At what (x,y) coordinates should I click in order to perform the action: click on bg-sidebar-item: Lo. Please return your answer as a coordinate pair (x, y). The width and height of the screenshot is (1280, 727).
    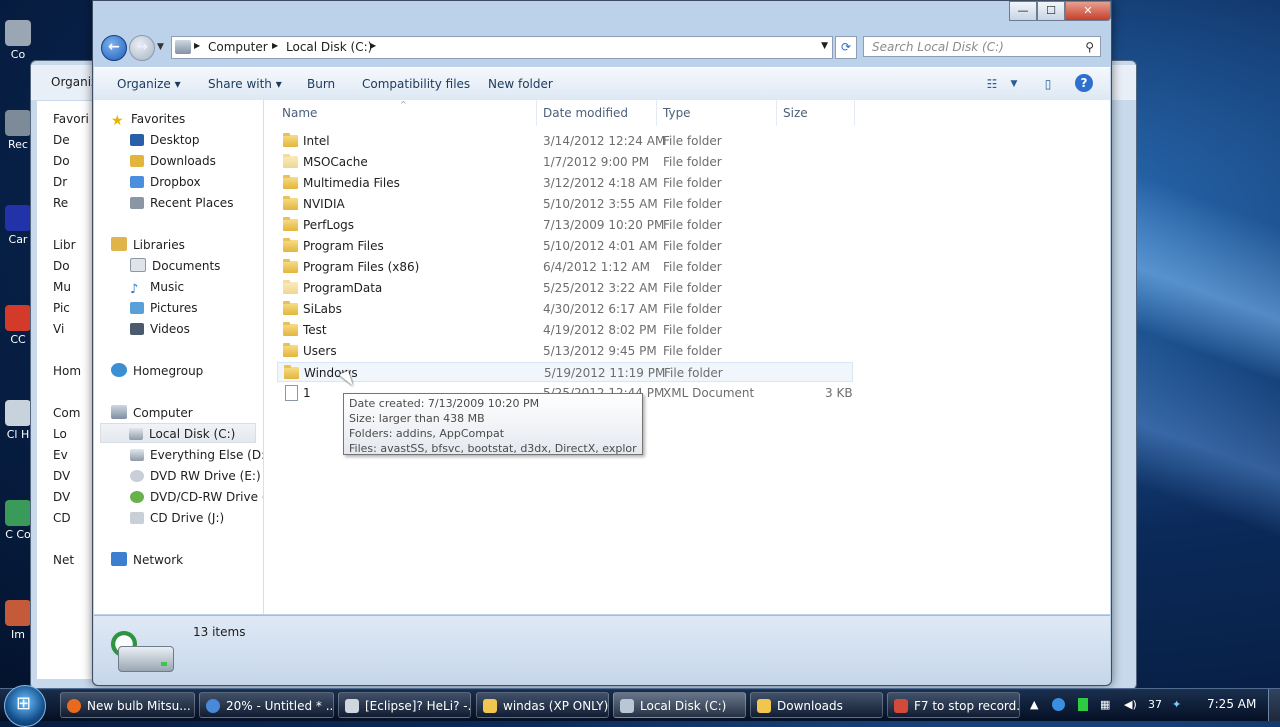
    Looking at the image, I should click on (67, 434).